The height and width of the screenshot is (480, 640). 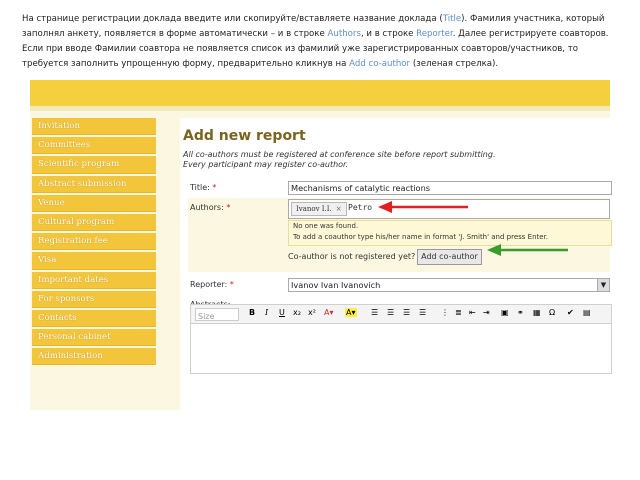 What do you see at coordinates (450, 188) in the screenshot?
I see `title-input: Mechanisms of catalytic reactions` at bounding box center [450, 188].